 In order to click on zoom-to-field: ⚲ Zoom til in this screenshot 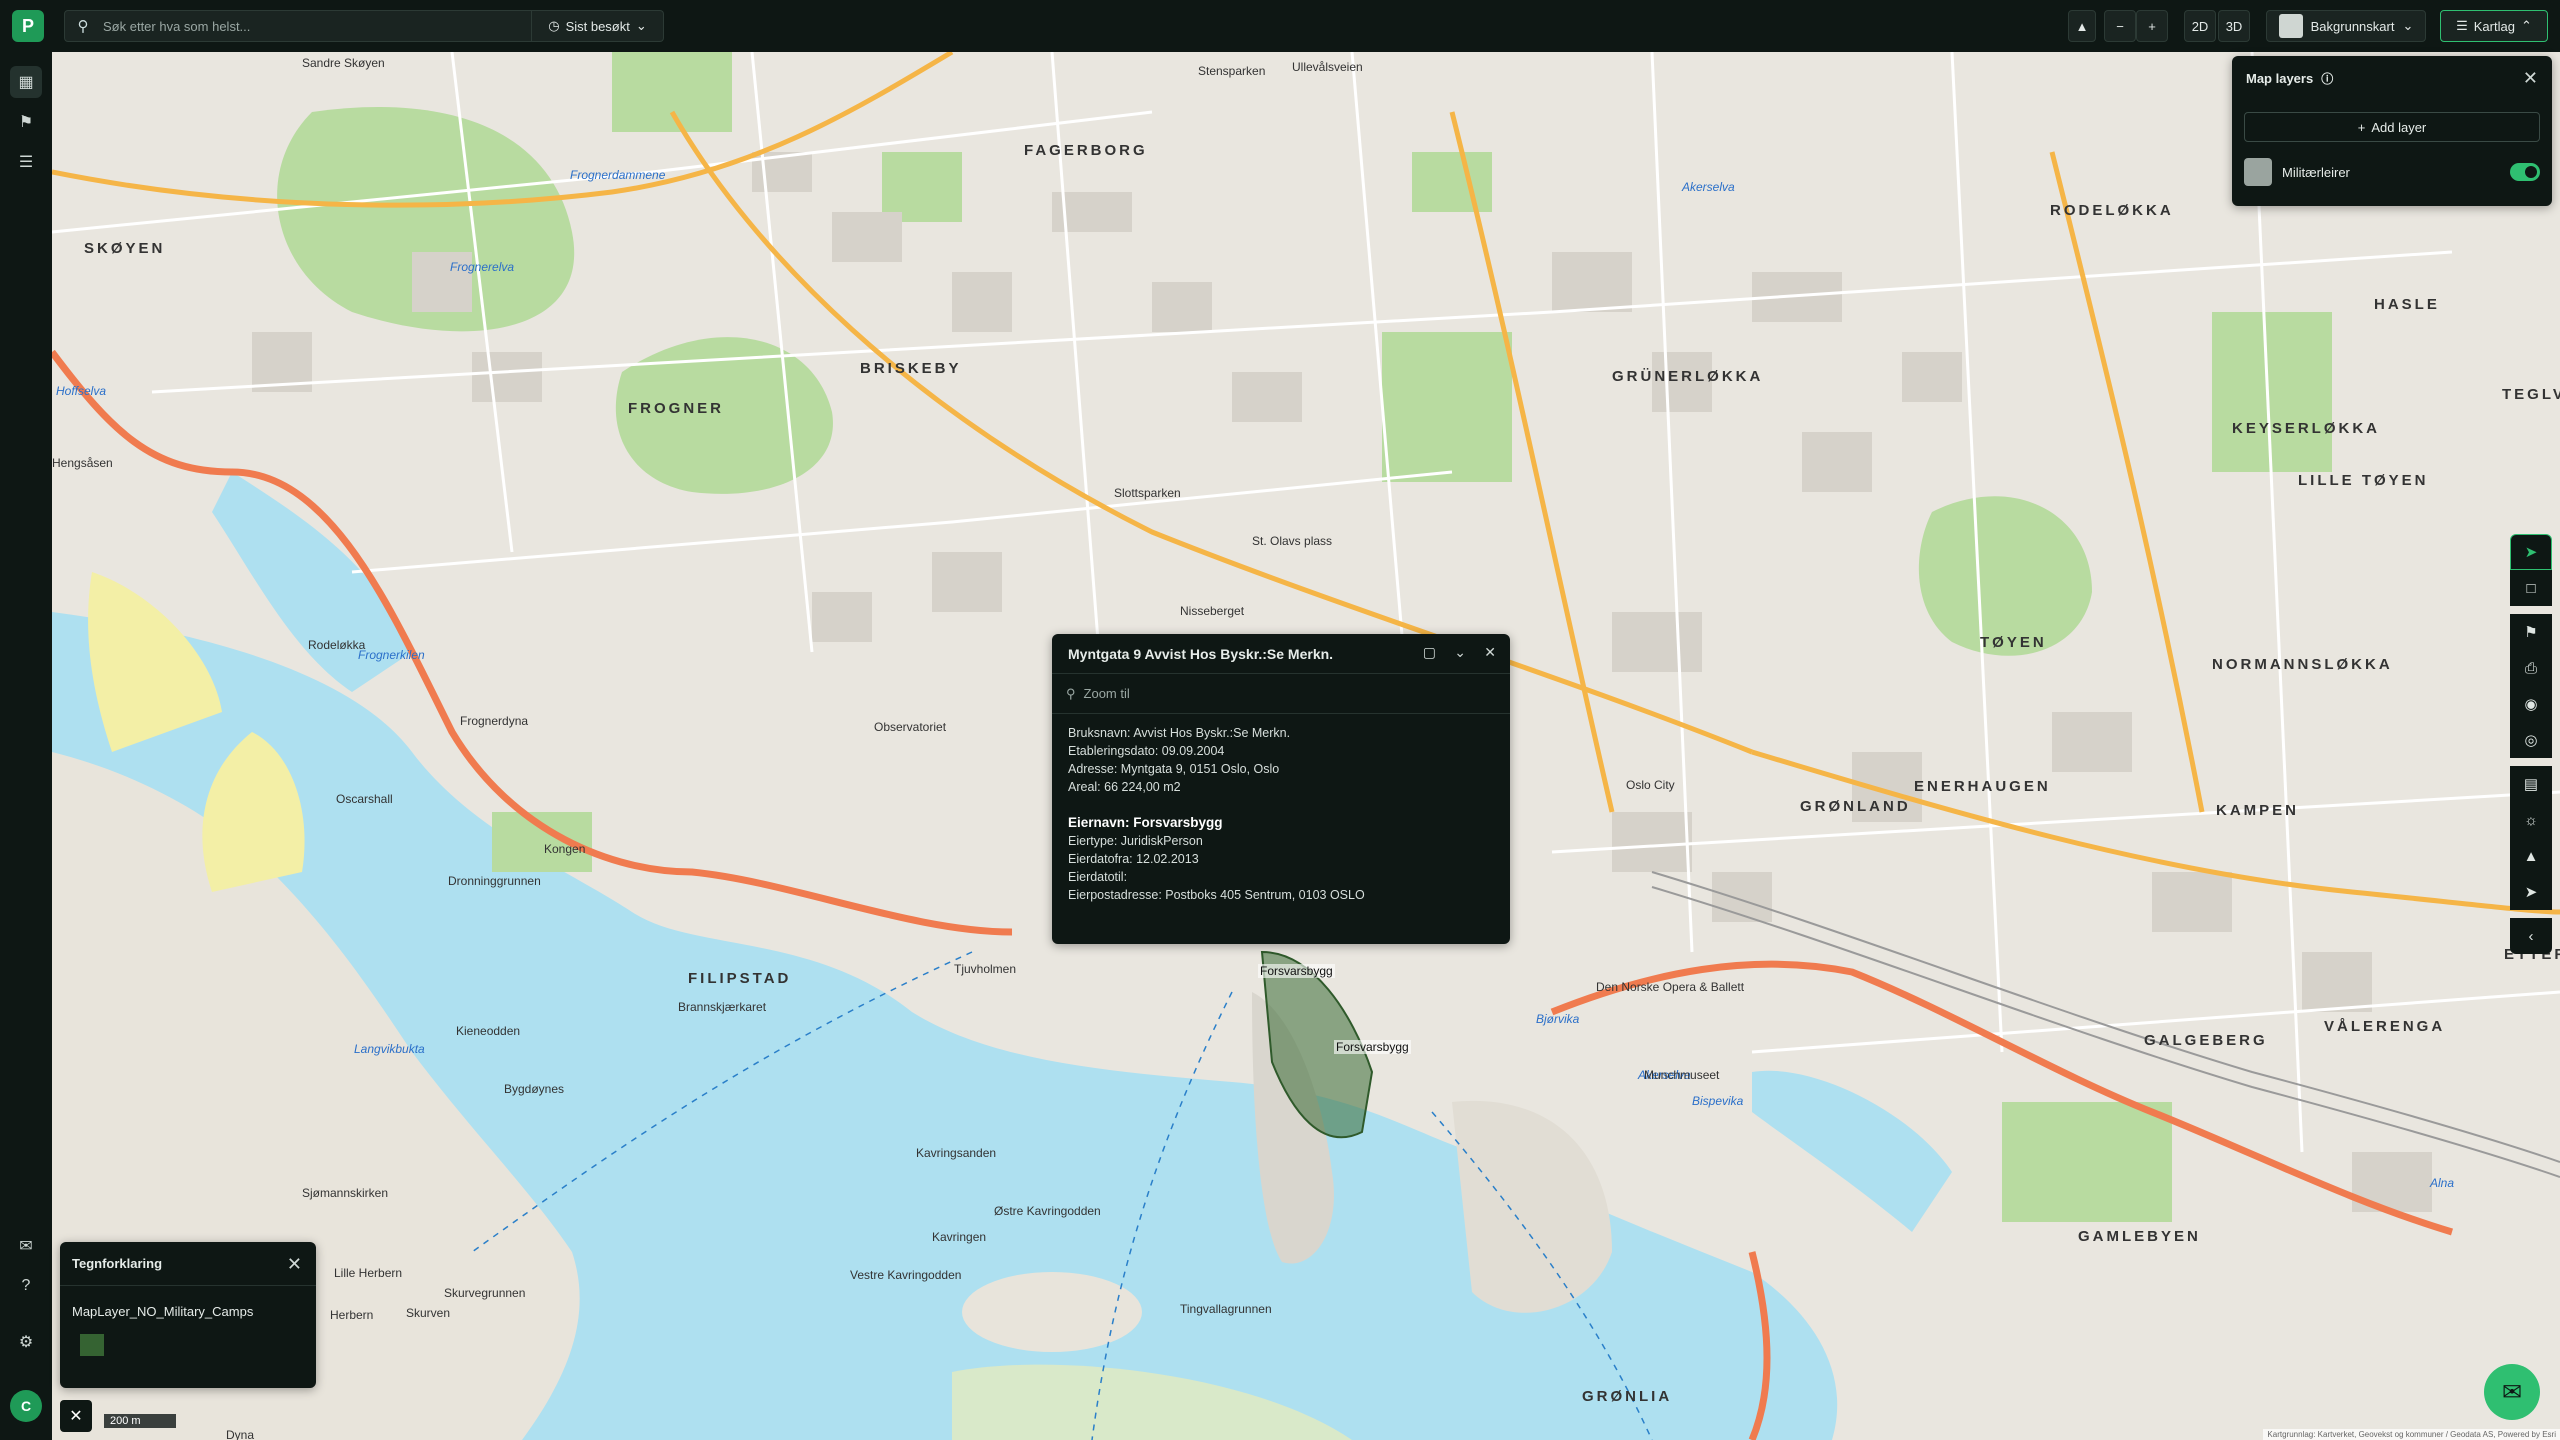, I will do `click(1281, 694)`.